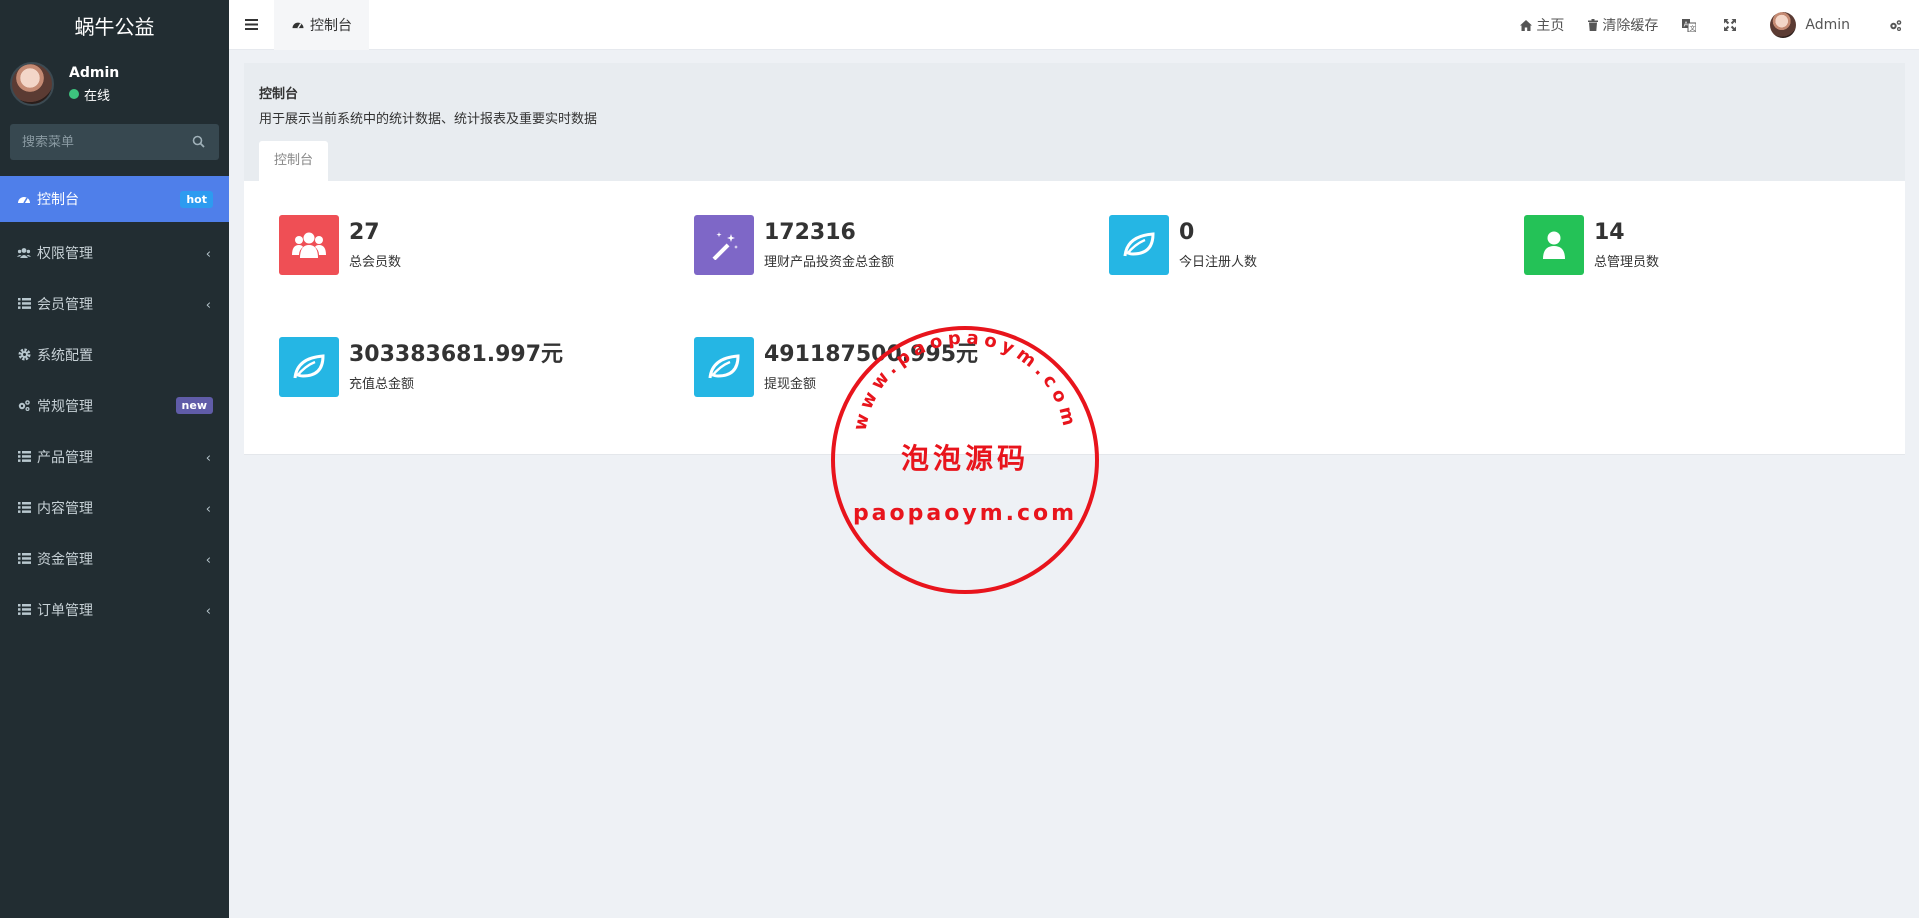  What do you see at coordinates (1550, 26) in the screenshot?
I see `home-label: 主页` at bounding box center [1550, 26].